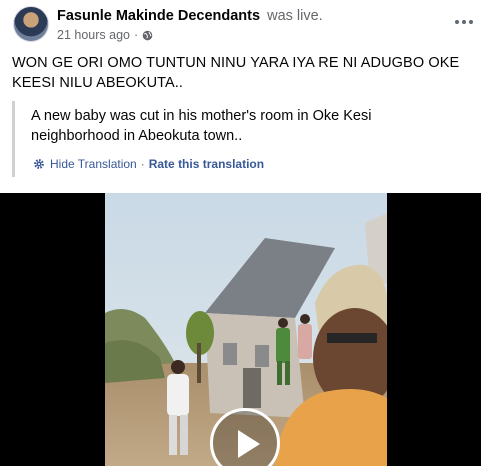 The height and width of the screenshot is (466, 481). I want to click on more-options-button, so click(464, 22).